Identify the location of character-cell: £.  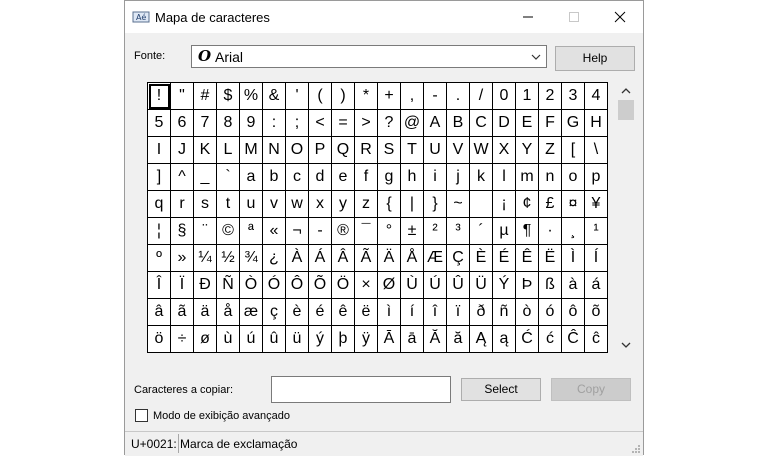
(550, 204).